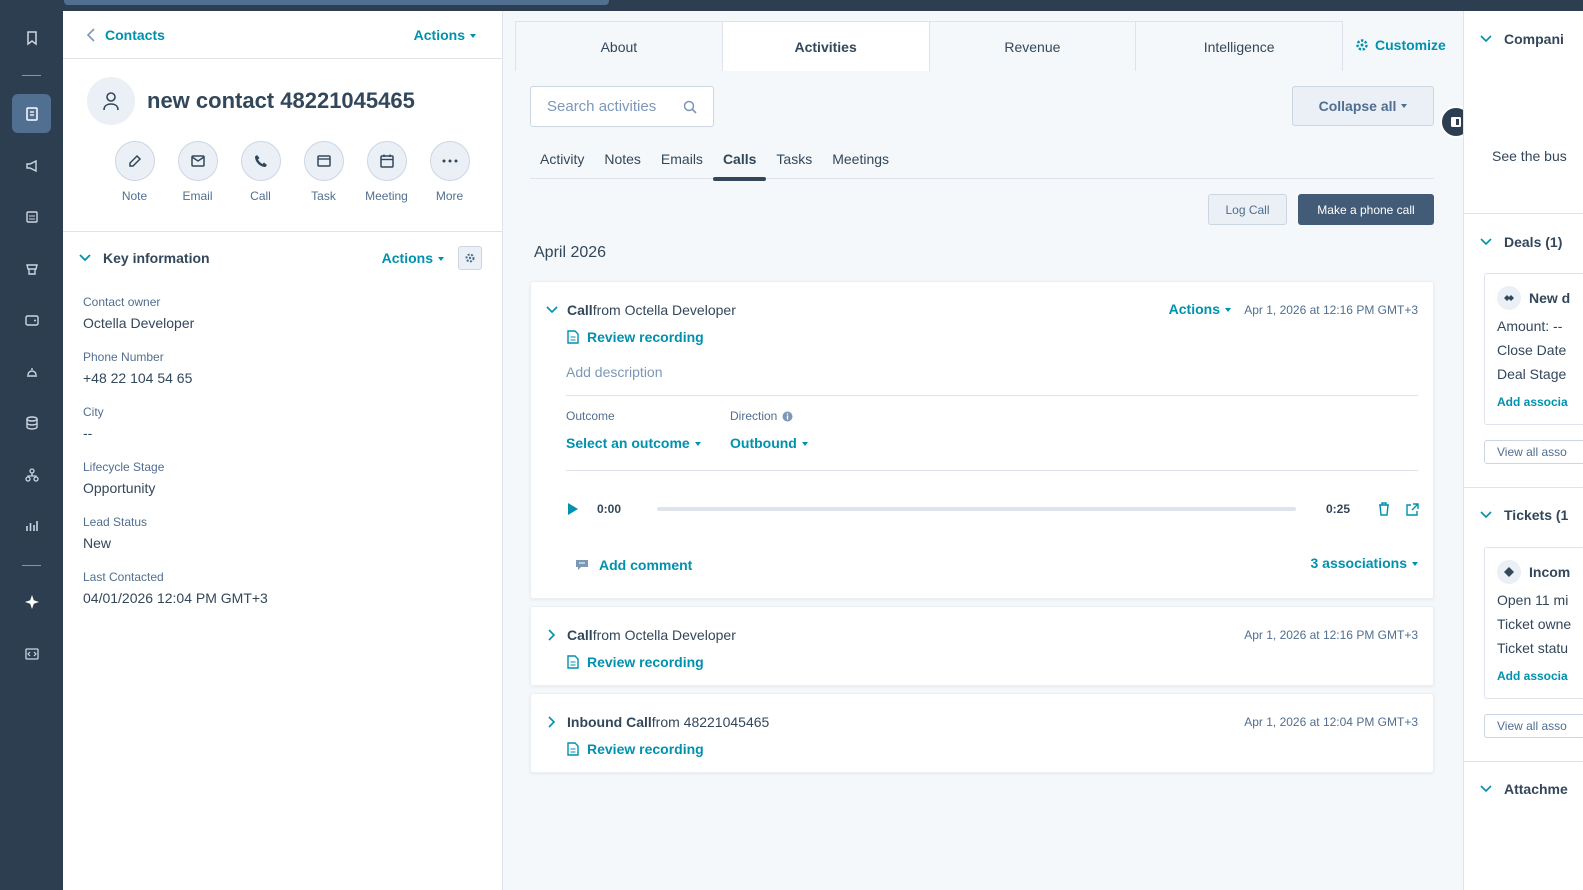 This screenshot has width=1583, height=890. I want to click on property-phone-number: Phone Number +48 22 104 54 65, so click(175, 368).